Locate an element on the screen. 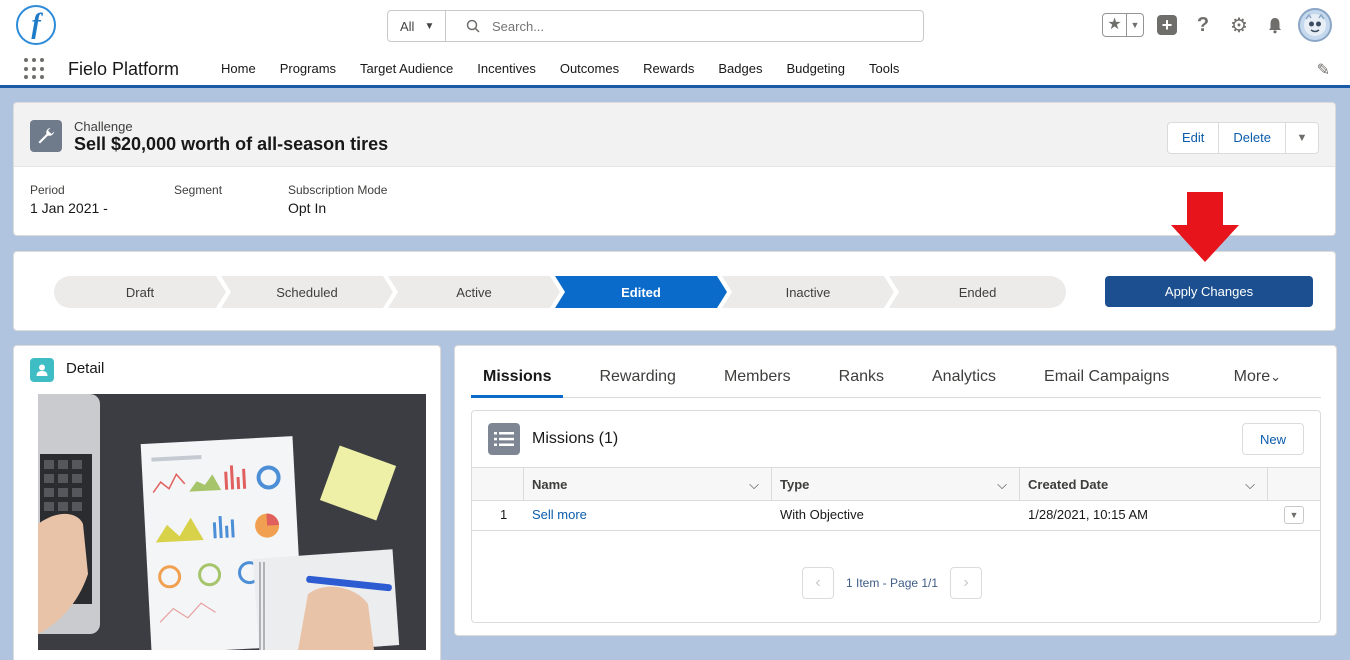 The image size is (1350, 660). red-arrow-down-icon is located at coordinates (1205, 227).